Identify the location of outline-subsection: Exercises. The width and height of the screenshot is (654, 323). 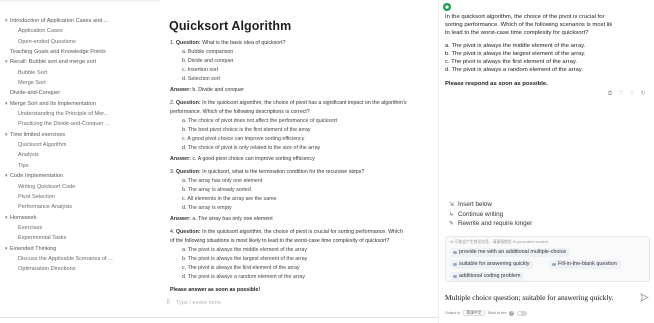
(80, 228).